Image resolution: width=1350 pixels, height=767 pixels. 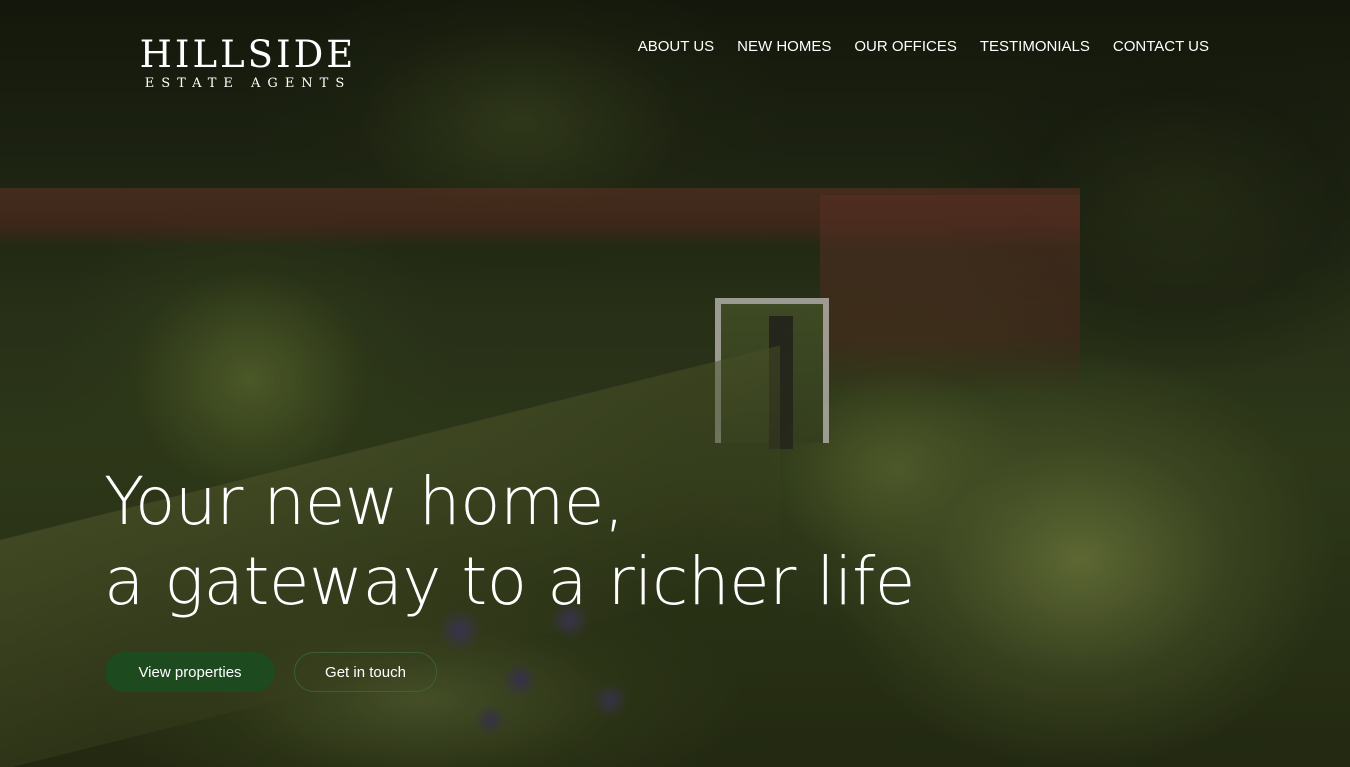 What do you see at coordinates (784, 47) in the screenshot?
I see `nav-new-homes: NEW HOMES` at bounding box center [784, 47].